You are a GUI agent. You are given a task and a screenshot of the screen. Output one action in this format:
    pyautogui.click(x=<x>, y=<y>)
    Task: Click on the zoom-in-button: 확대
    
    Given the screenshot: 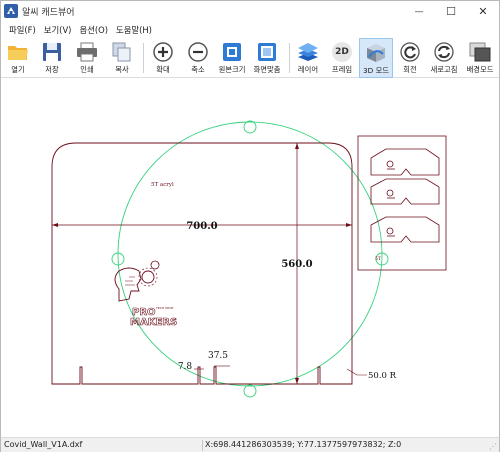 What is the action you would take?
    pyautogui.click(x=163, y=58)
    